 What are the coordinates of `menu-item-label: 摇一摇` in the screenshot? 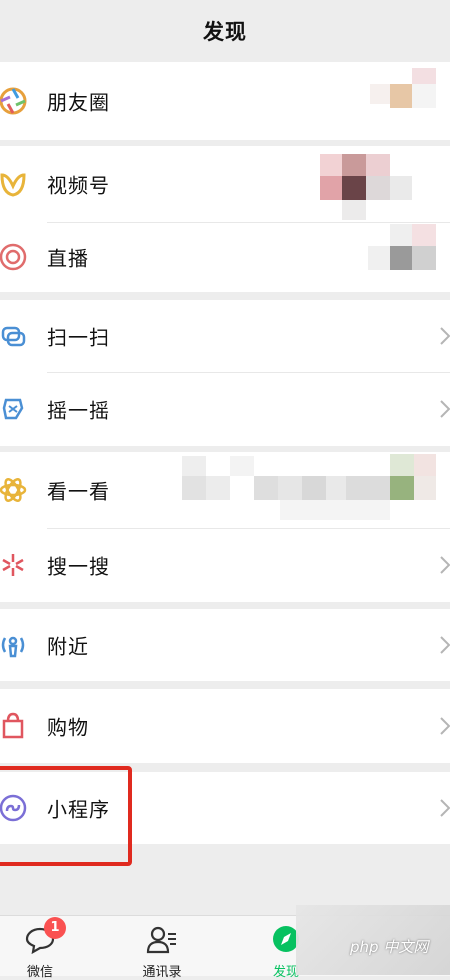 It's located at (78, 410).